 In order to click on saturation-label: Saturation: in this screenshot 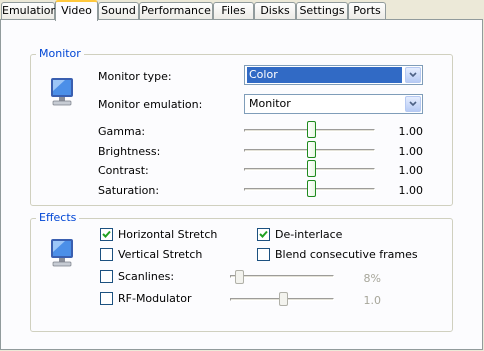, I will do `click(129, 190)`.